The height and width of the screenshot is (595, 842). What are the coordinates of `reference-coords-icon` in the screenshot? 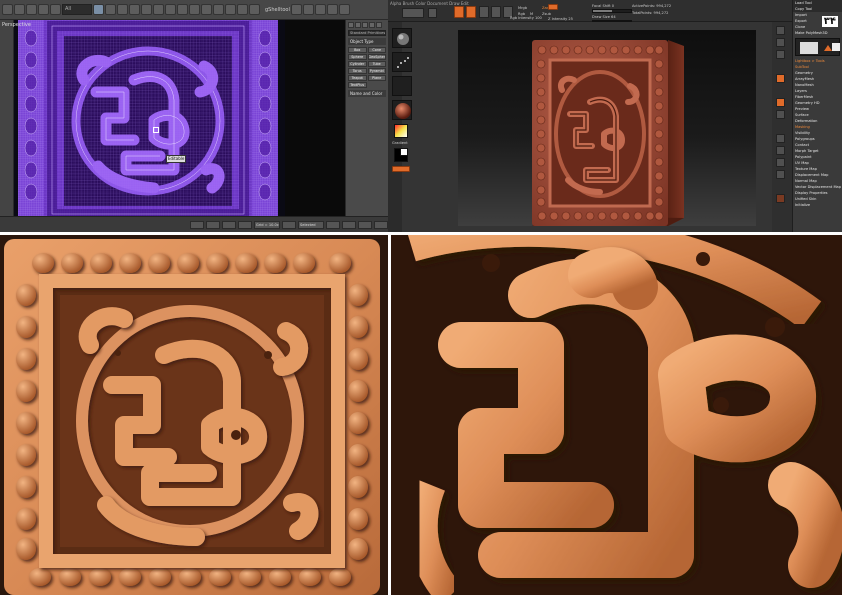 It's located at (182, 9).